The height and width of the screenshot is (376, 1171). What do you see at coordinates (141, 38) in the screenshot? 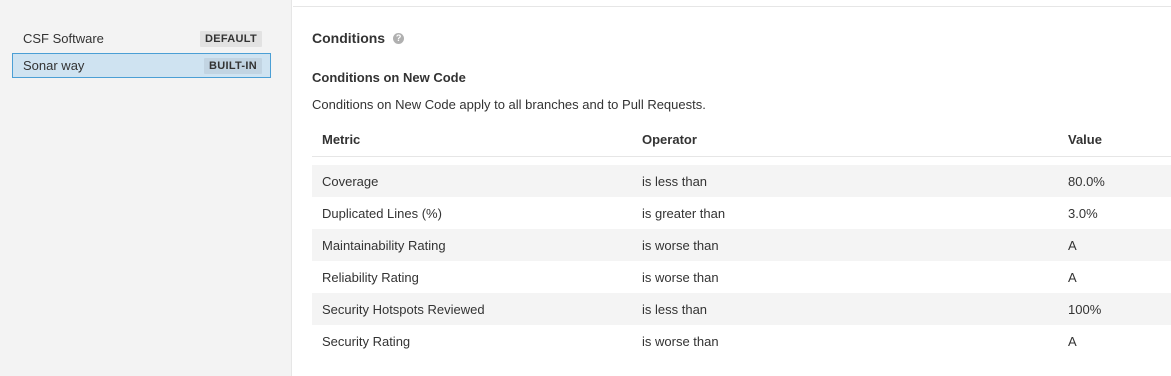
I see `gate-item-csf-software: CSF Software DEFAULT` at bounding box center [141, 38].